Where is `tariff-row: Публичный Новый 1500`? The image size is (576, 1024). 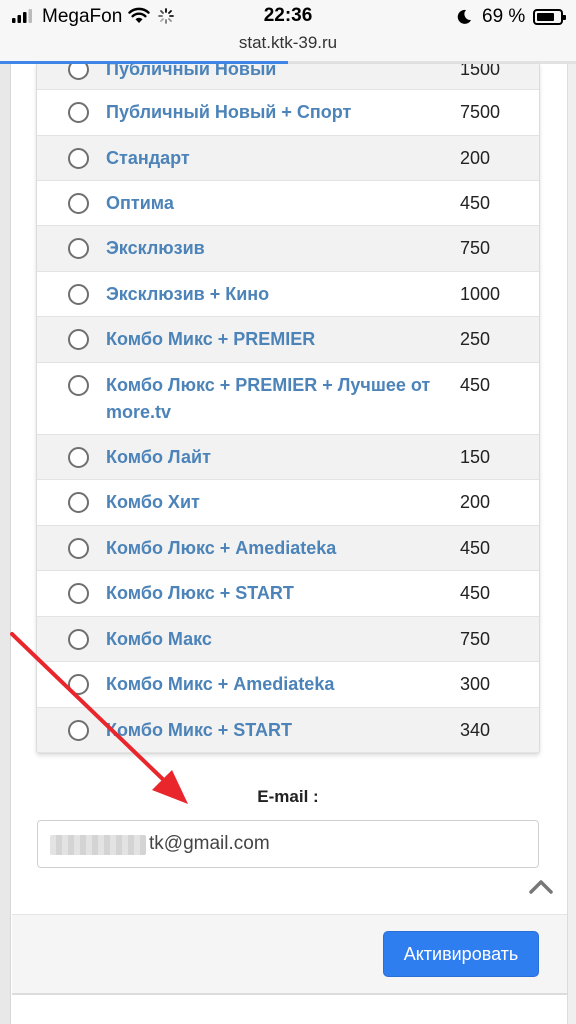
tariff-row: Публичный Новый 1500 is located at coordinates (288, 77).